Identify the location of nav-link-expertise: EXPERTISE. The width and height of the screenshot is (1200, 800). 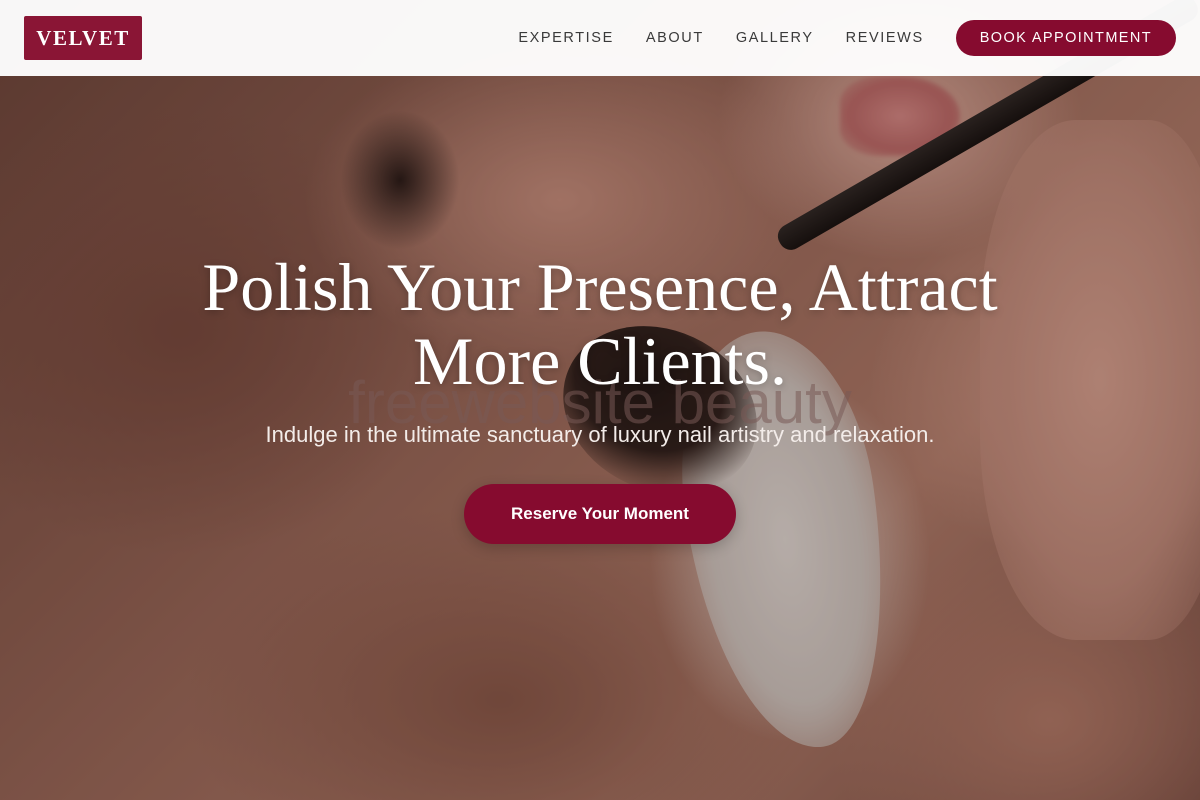
(566, 38).